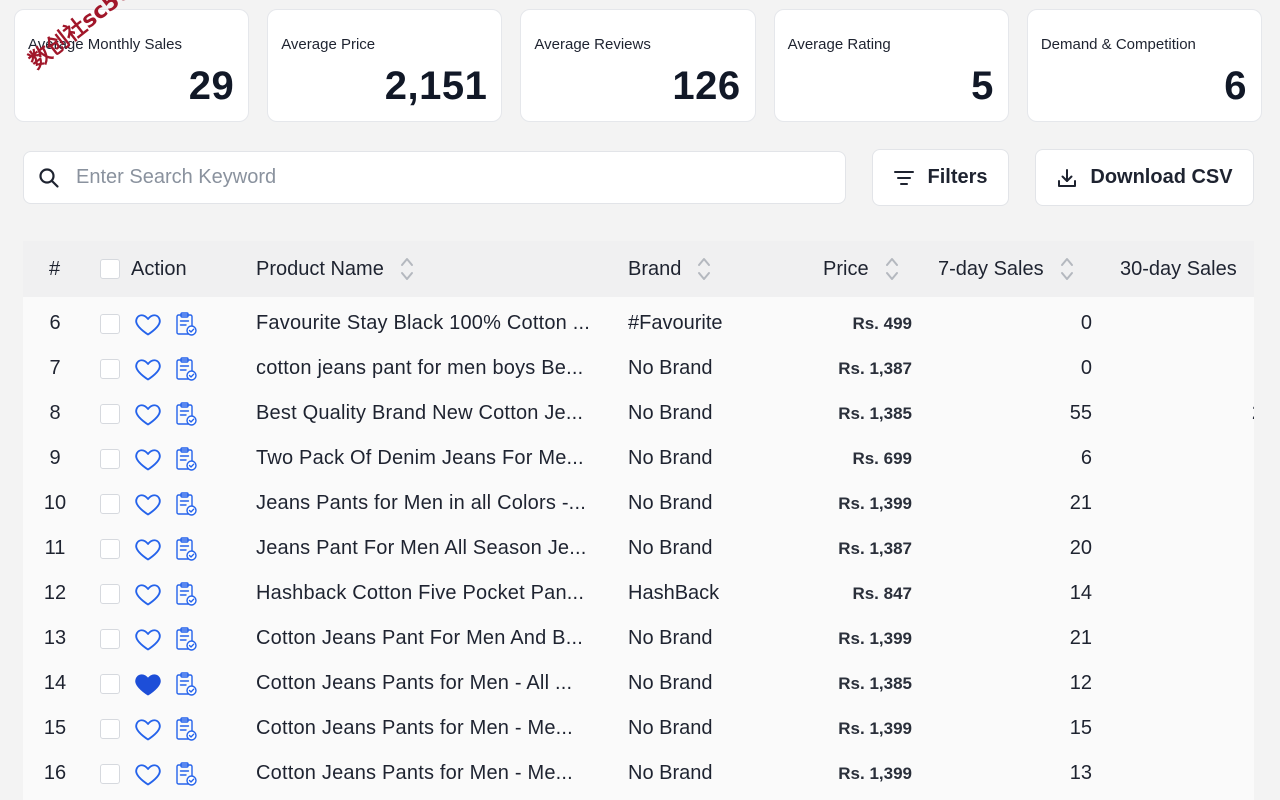 The image size is (1280, 800). What do you see at coordinates (335, 269) in the screenshot?
I see `column-header-product: Product Name` at bounding box center [335, 269].